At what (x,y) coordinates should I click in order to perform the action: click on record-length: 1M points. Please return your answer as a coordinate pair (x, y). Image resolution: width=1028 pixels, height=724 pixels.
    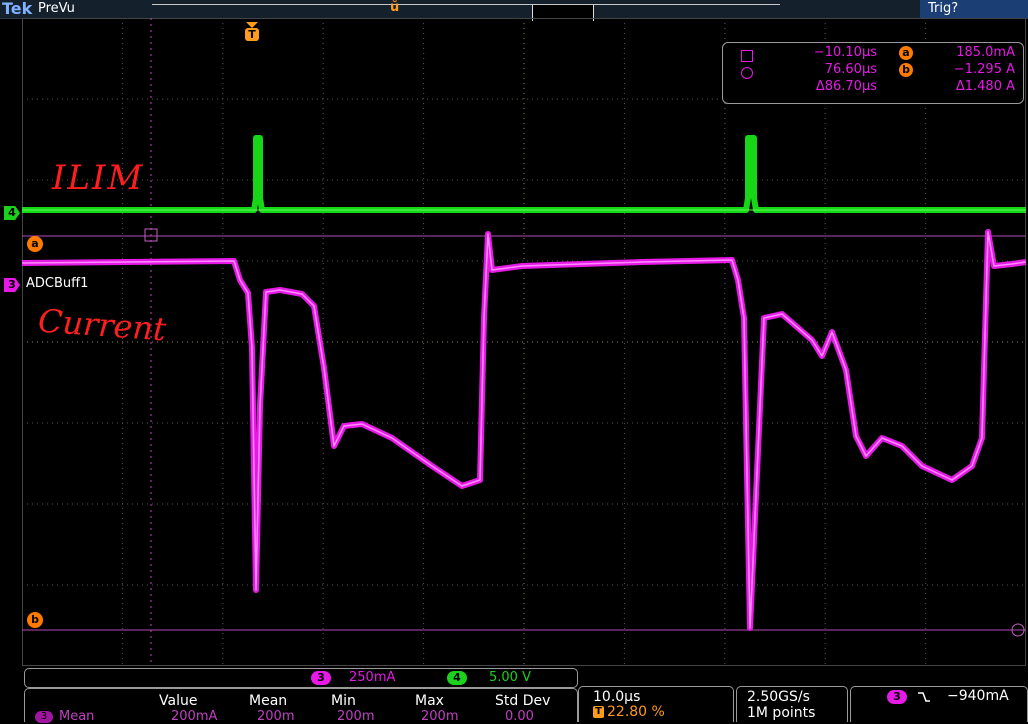
    Looking at the image, I should click on (781, 713).